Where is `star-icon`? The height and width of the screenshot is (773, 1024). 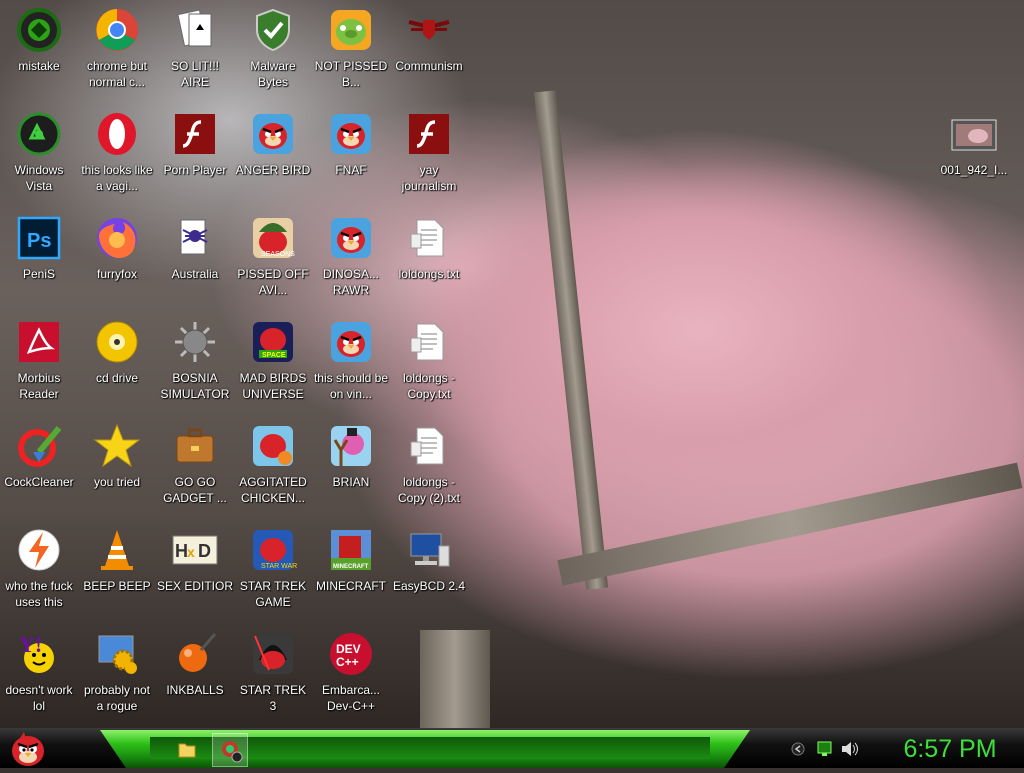
star-icon is located at coordinates (117, 446).